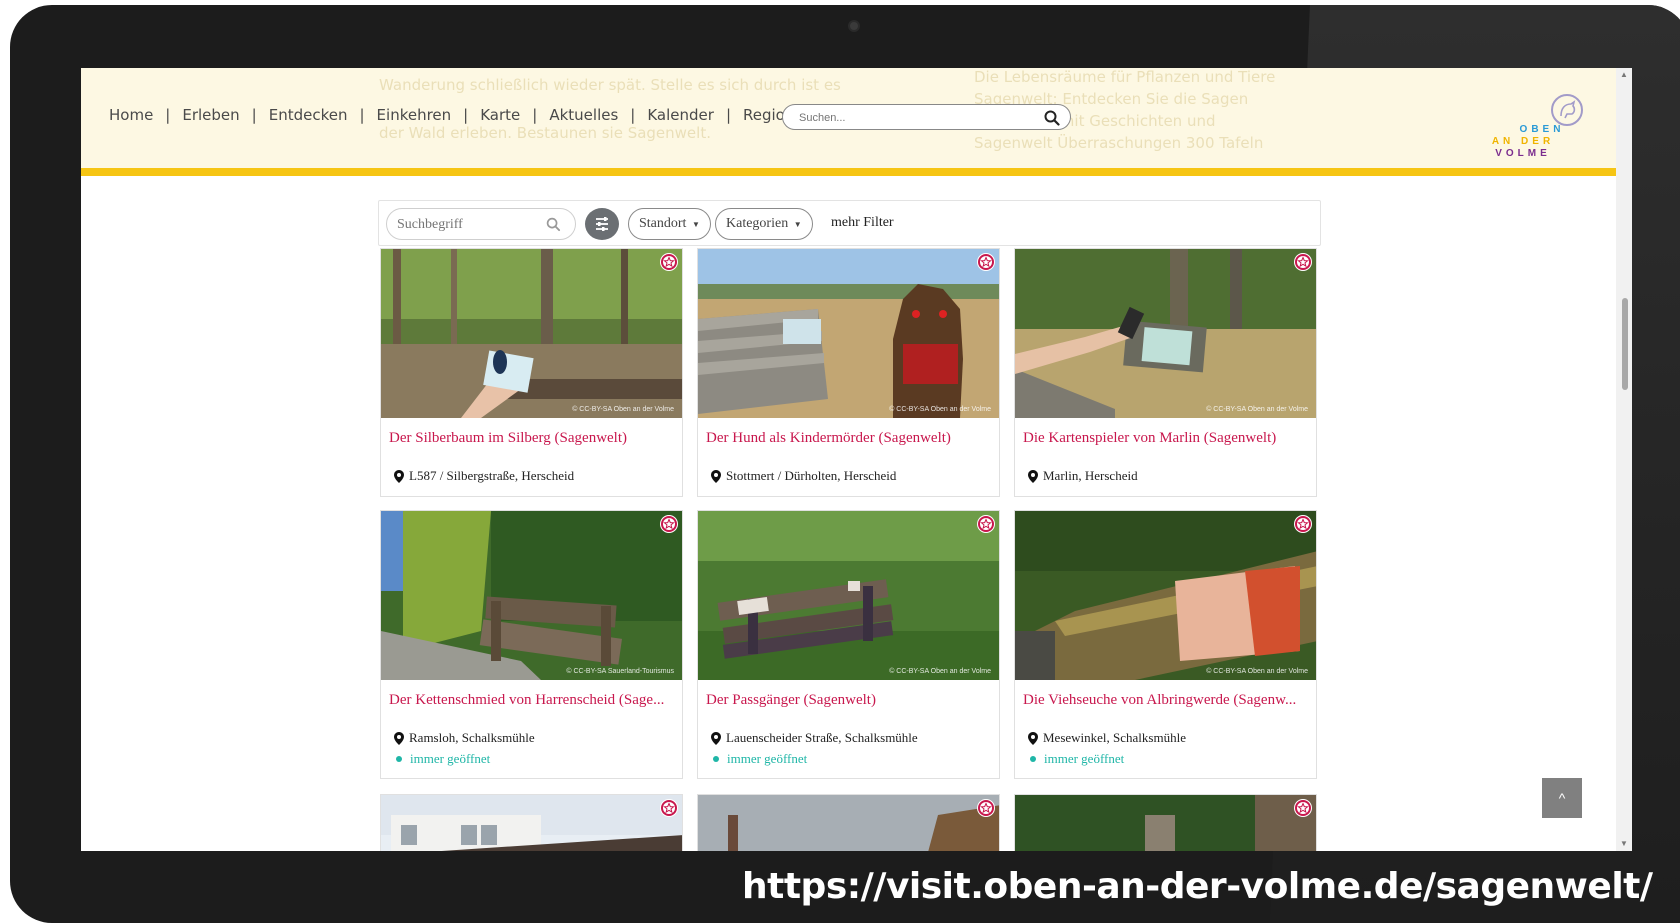  Describe the element at coordinates (308, 115) in the screenshot. I see `nav-entdecken: Entdecken` at that location.